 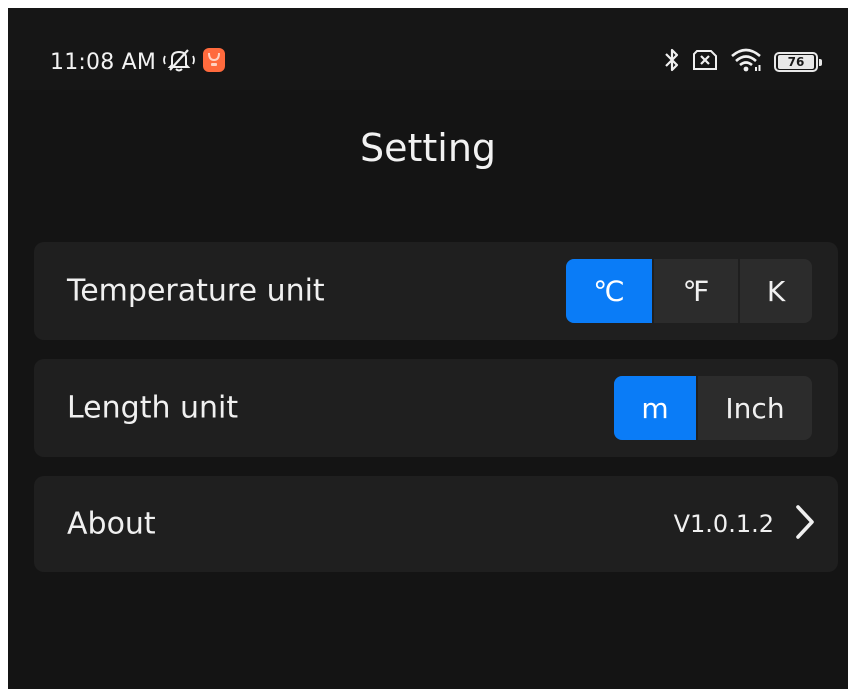 What do you see at coordinates (775, 291) in the screenshot?
I see `kelvin-option: K` at bounding box center [775, 291].